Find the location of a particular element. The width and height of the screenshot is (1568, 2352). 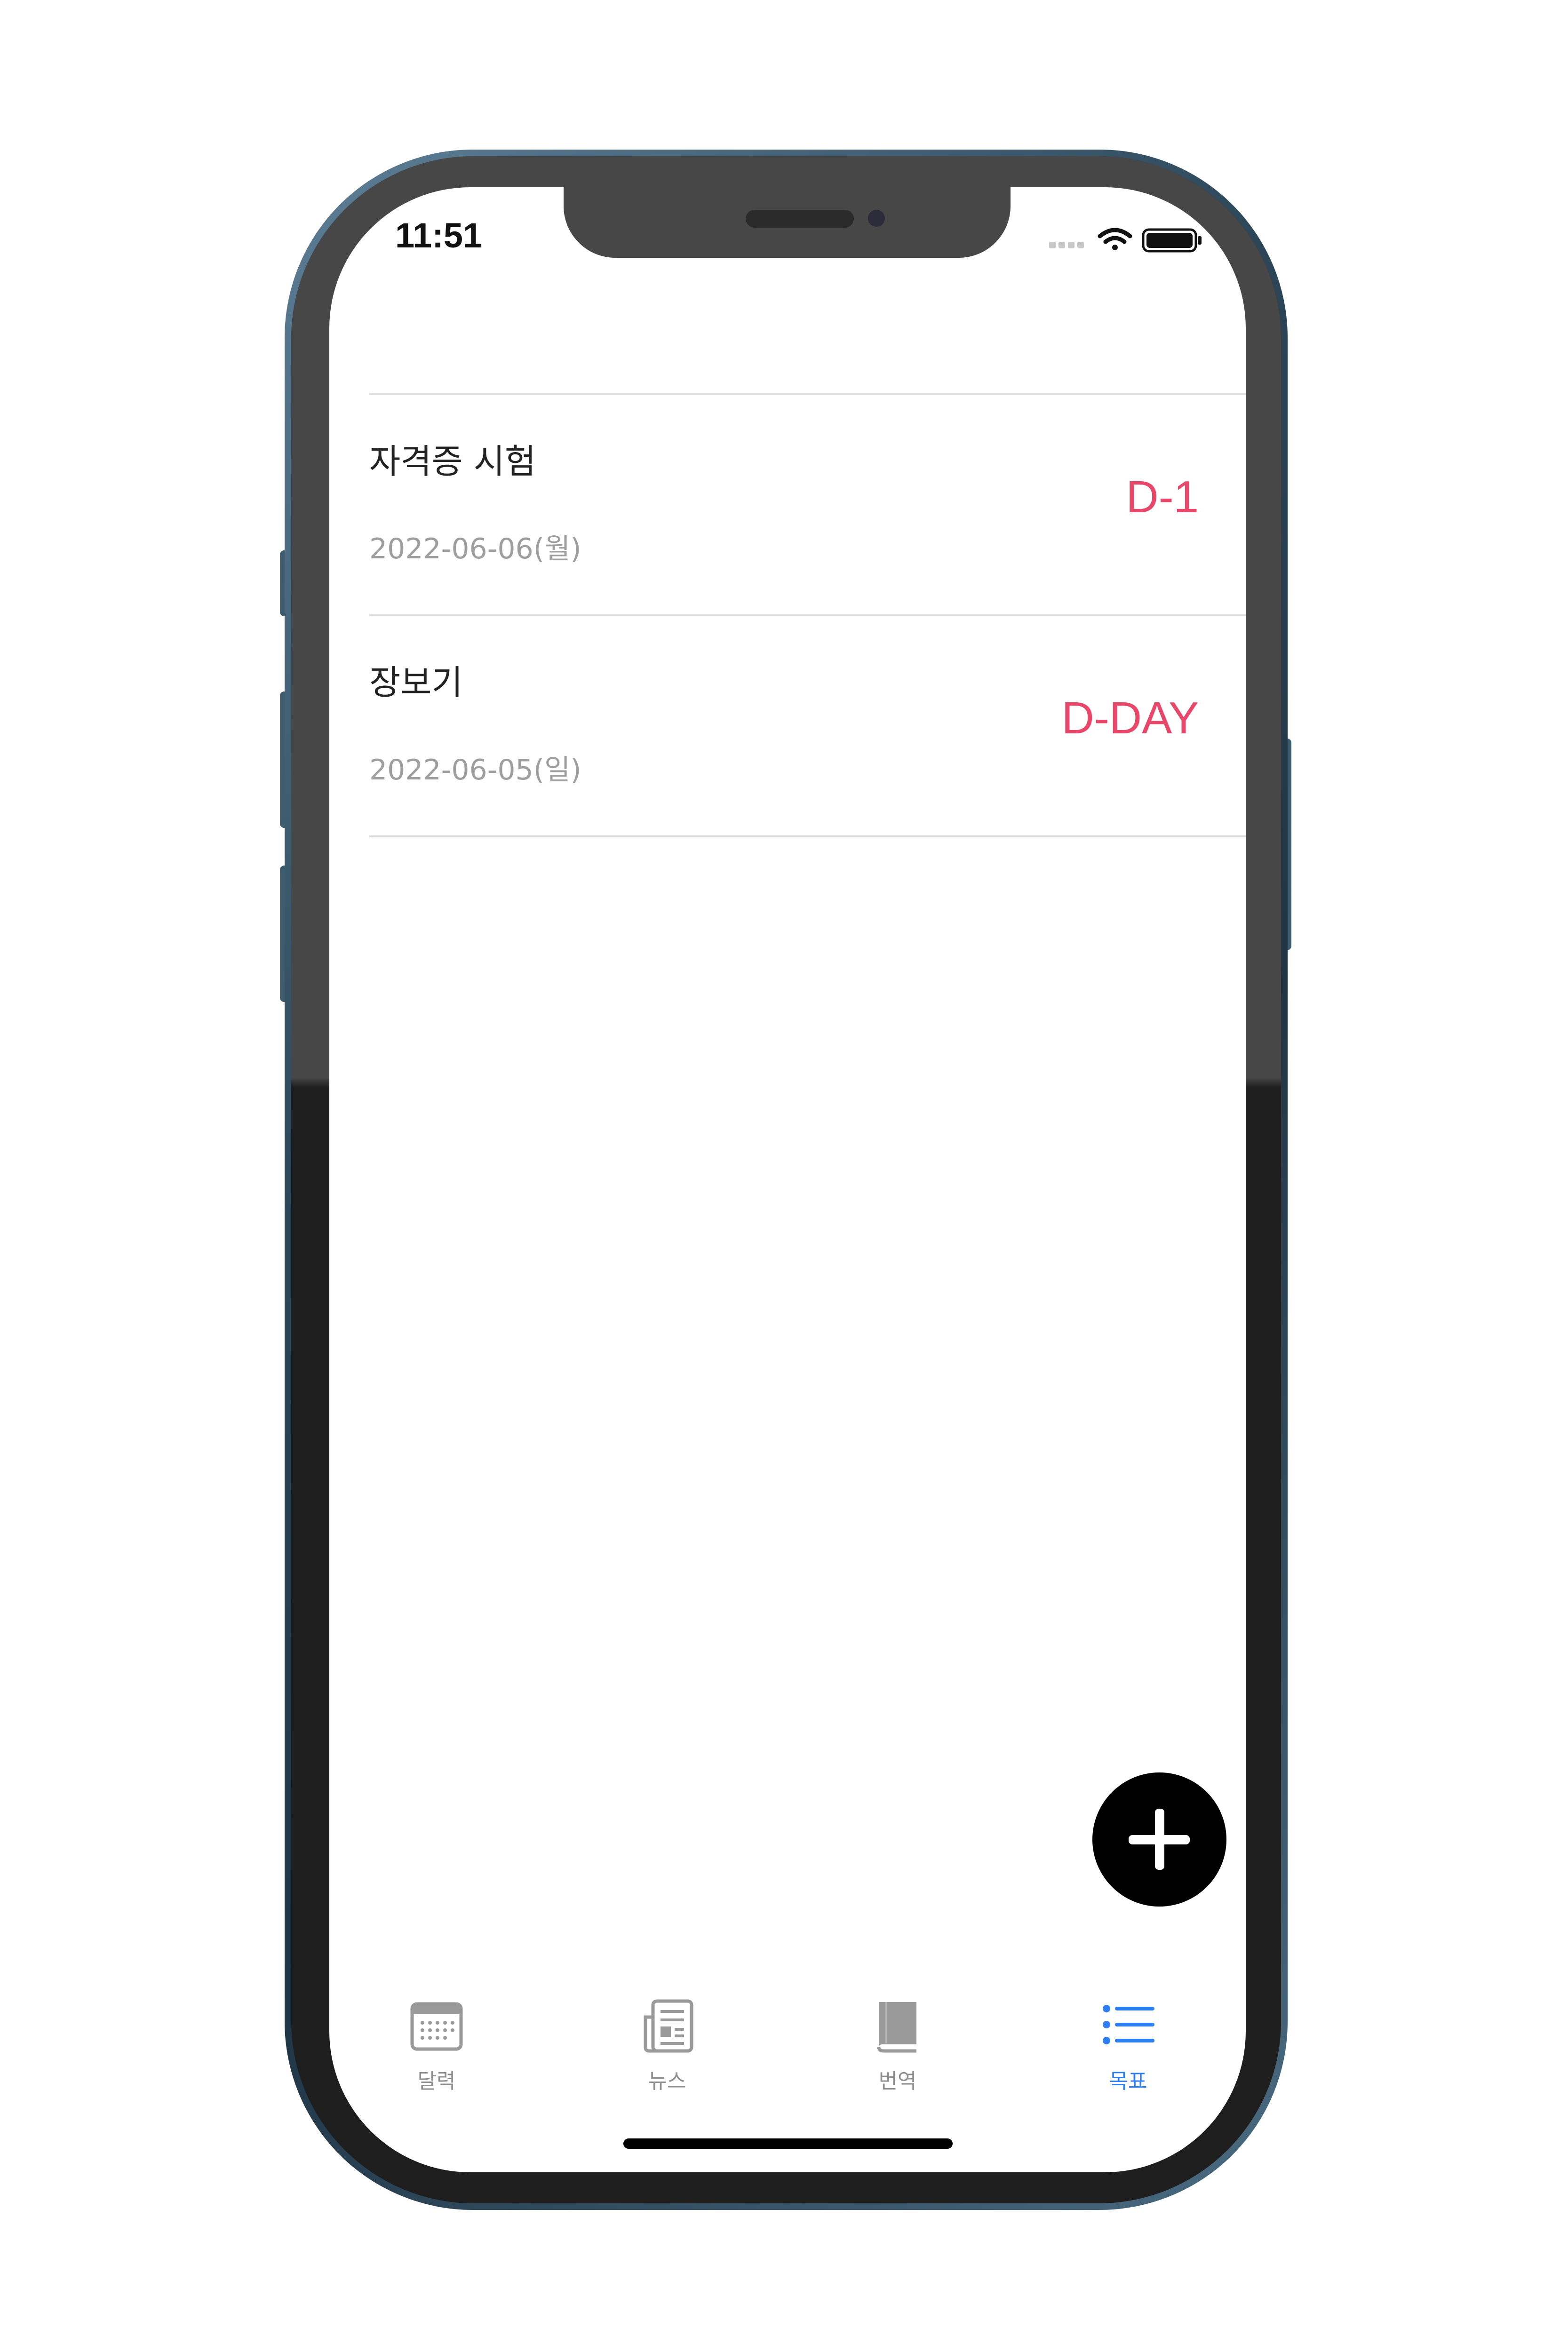

goal-dday: D-1 is located at coordinates (1162, 497).